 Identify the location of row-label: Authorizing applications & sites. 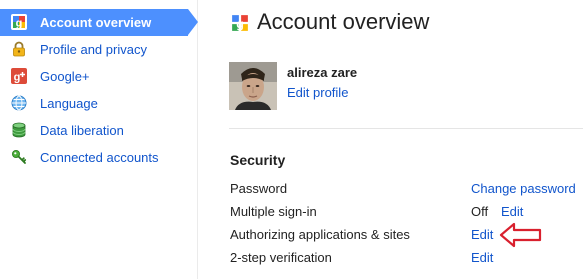
(320, 234).